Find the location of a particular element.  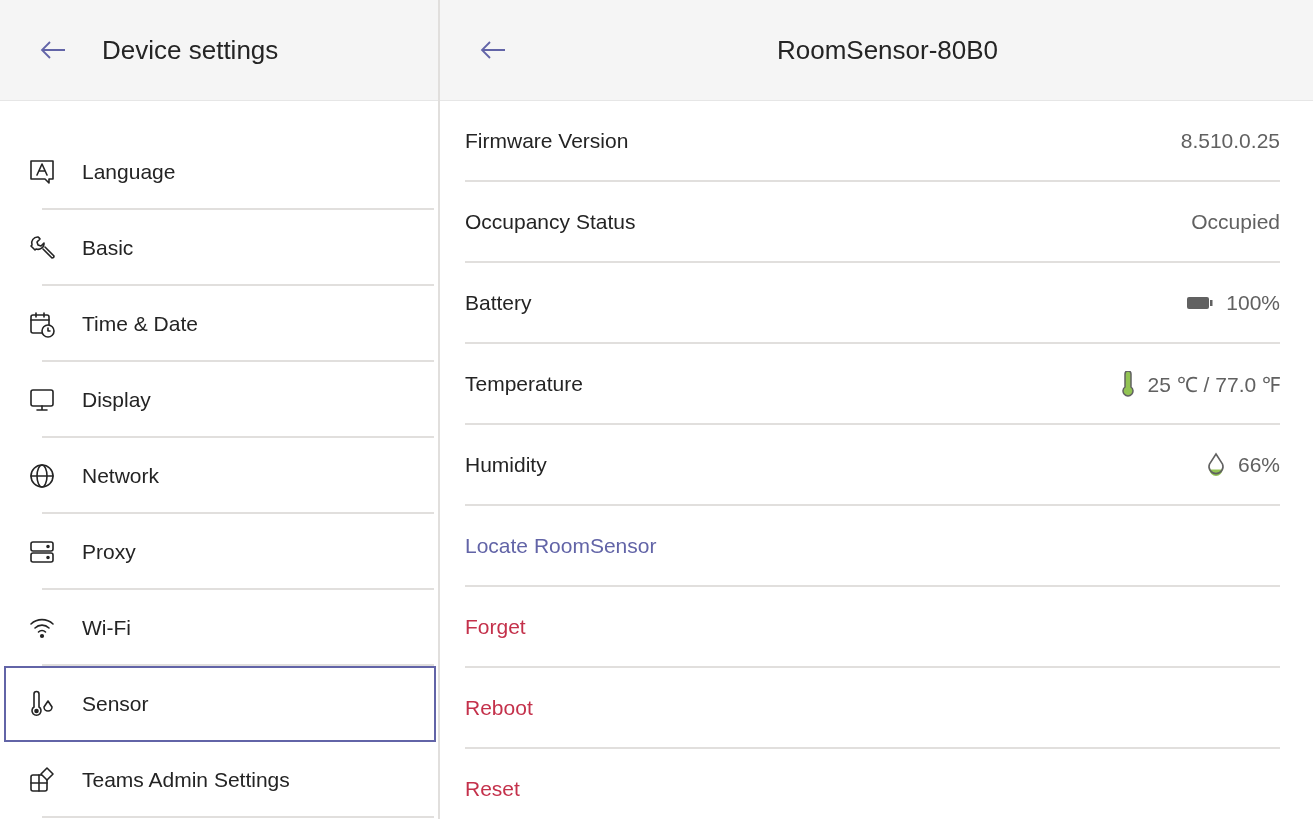

field-value: 8.510.0.25 is located at coordinates (1230, 140).